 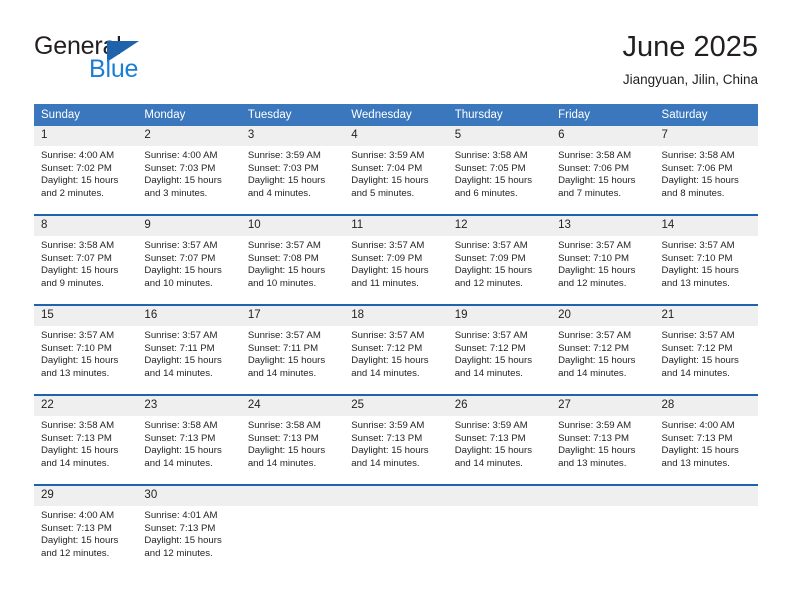 I want to click on general-blue-logo: General Blue, so click(x=124, y=61).